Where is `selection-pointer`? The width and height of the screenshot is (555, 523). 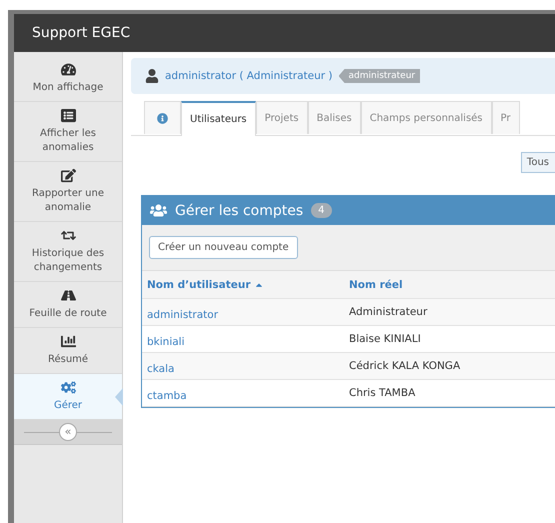
selection-pointer is located at coordinates (119, 397).